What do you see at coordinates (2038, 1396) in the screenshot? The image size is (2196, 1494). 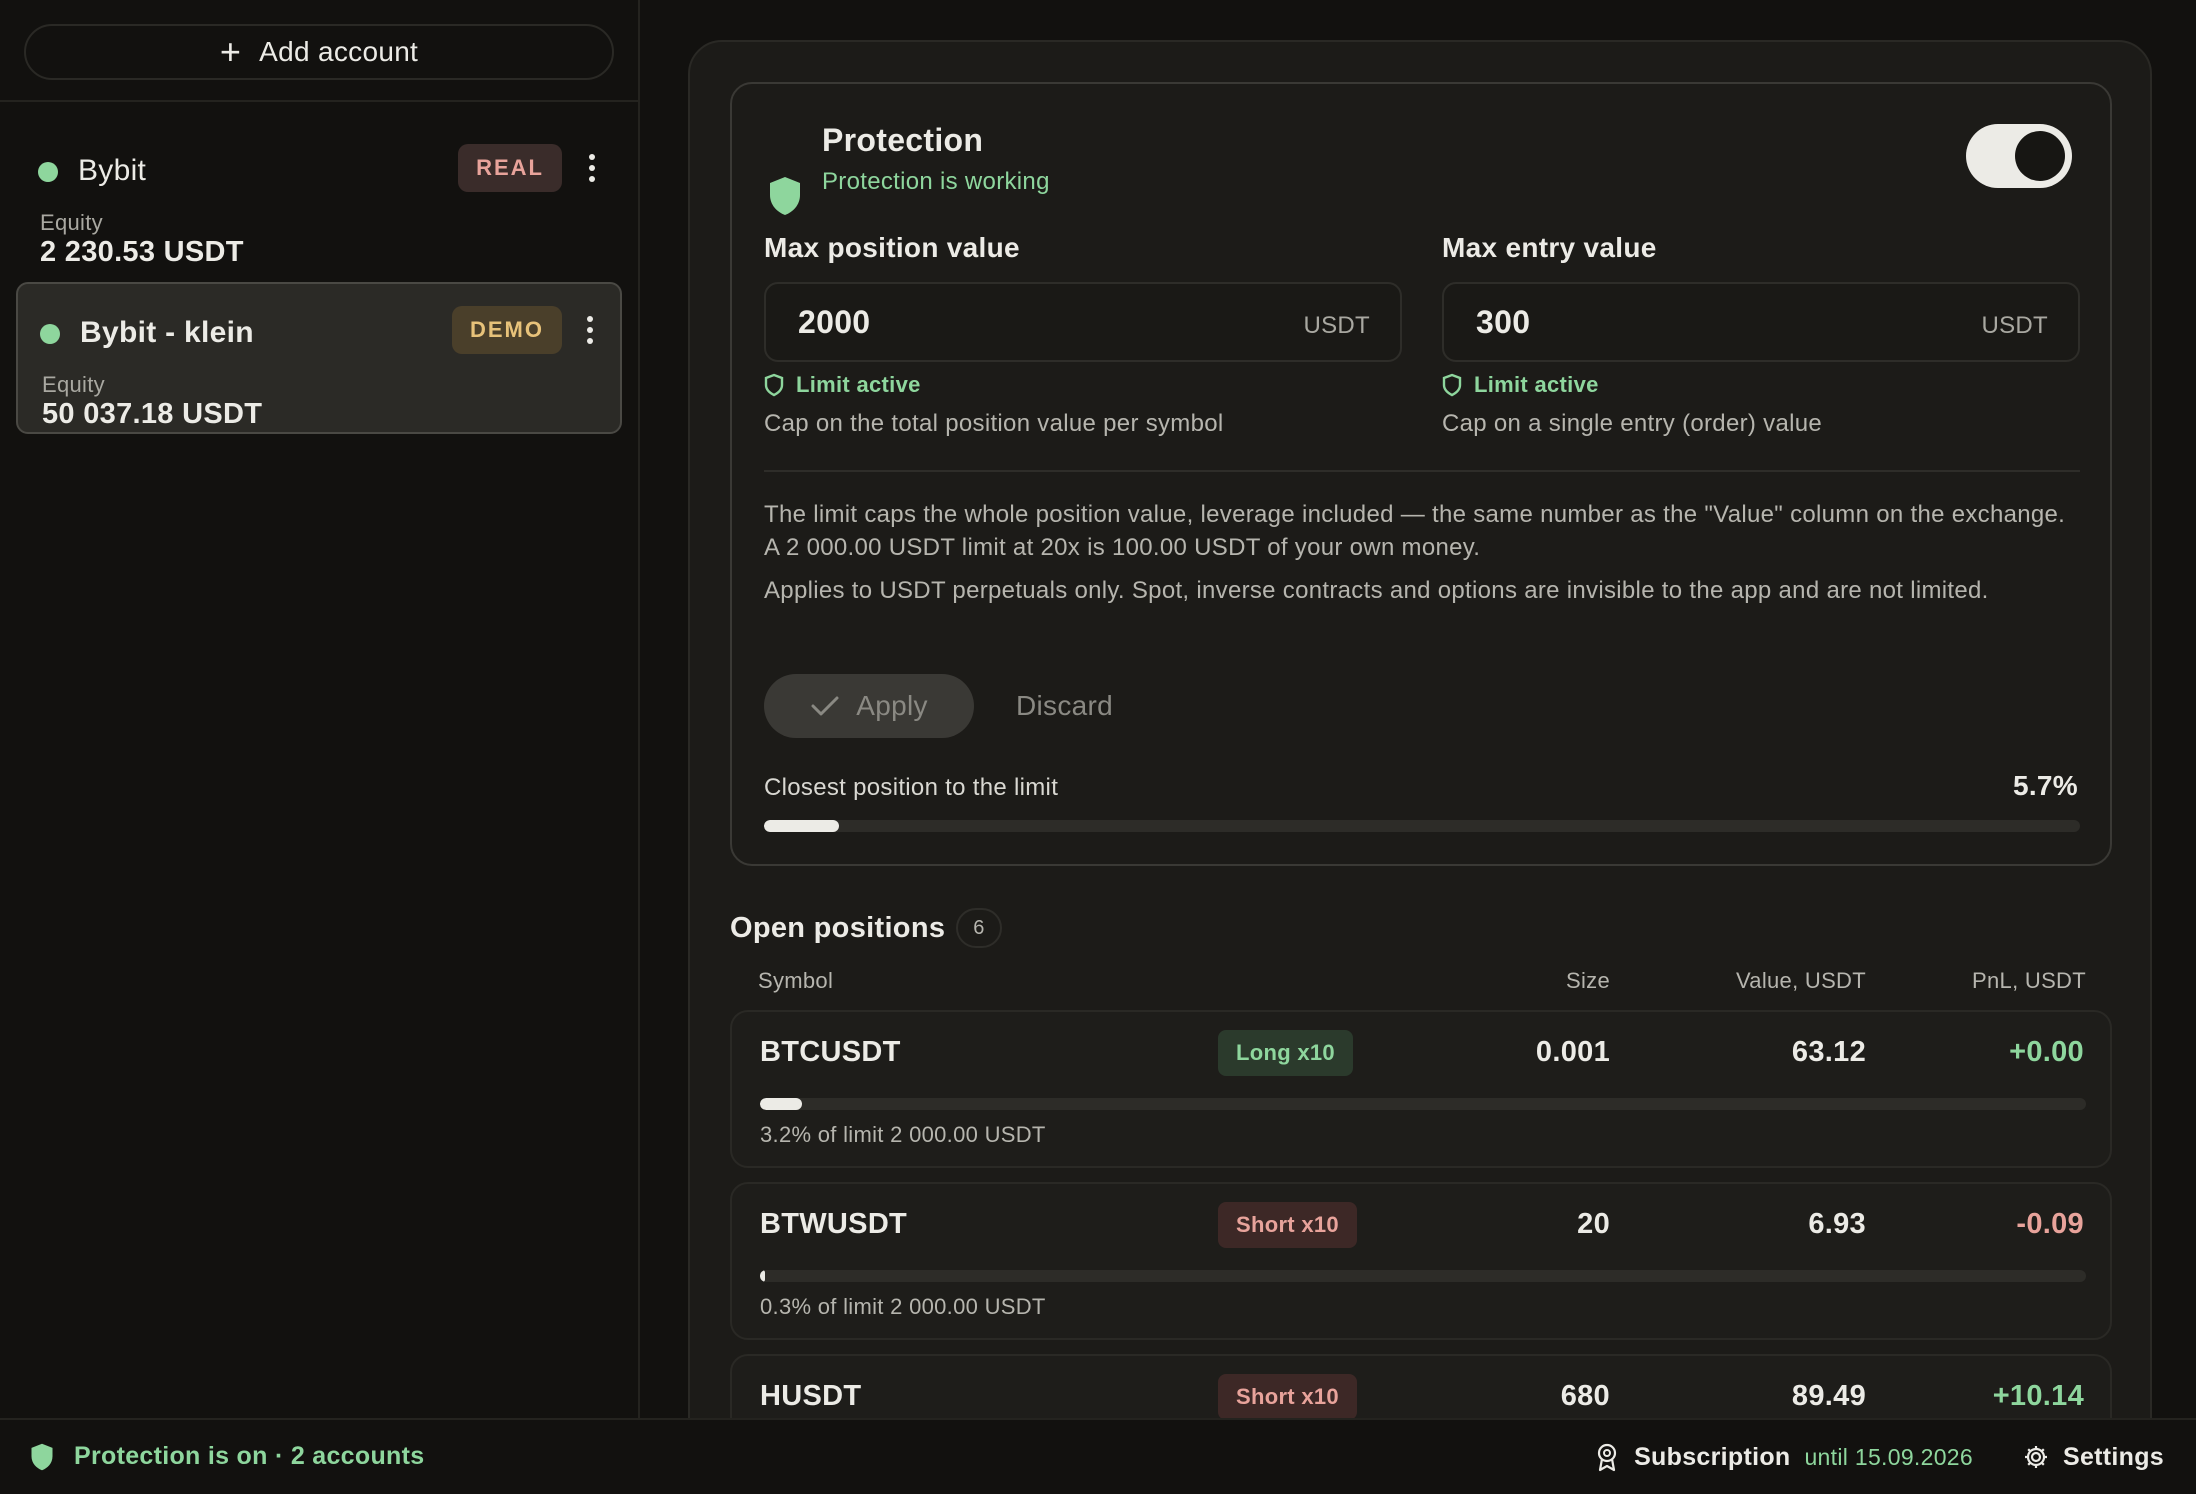 I see `position-pnl: +10.14` at bounding box center [2038, 1396].